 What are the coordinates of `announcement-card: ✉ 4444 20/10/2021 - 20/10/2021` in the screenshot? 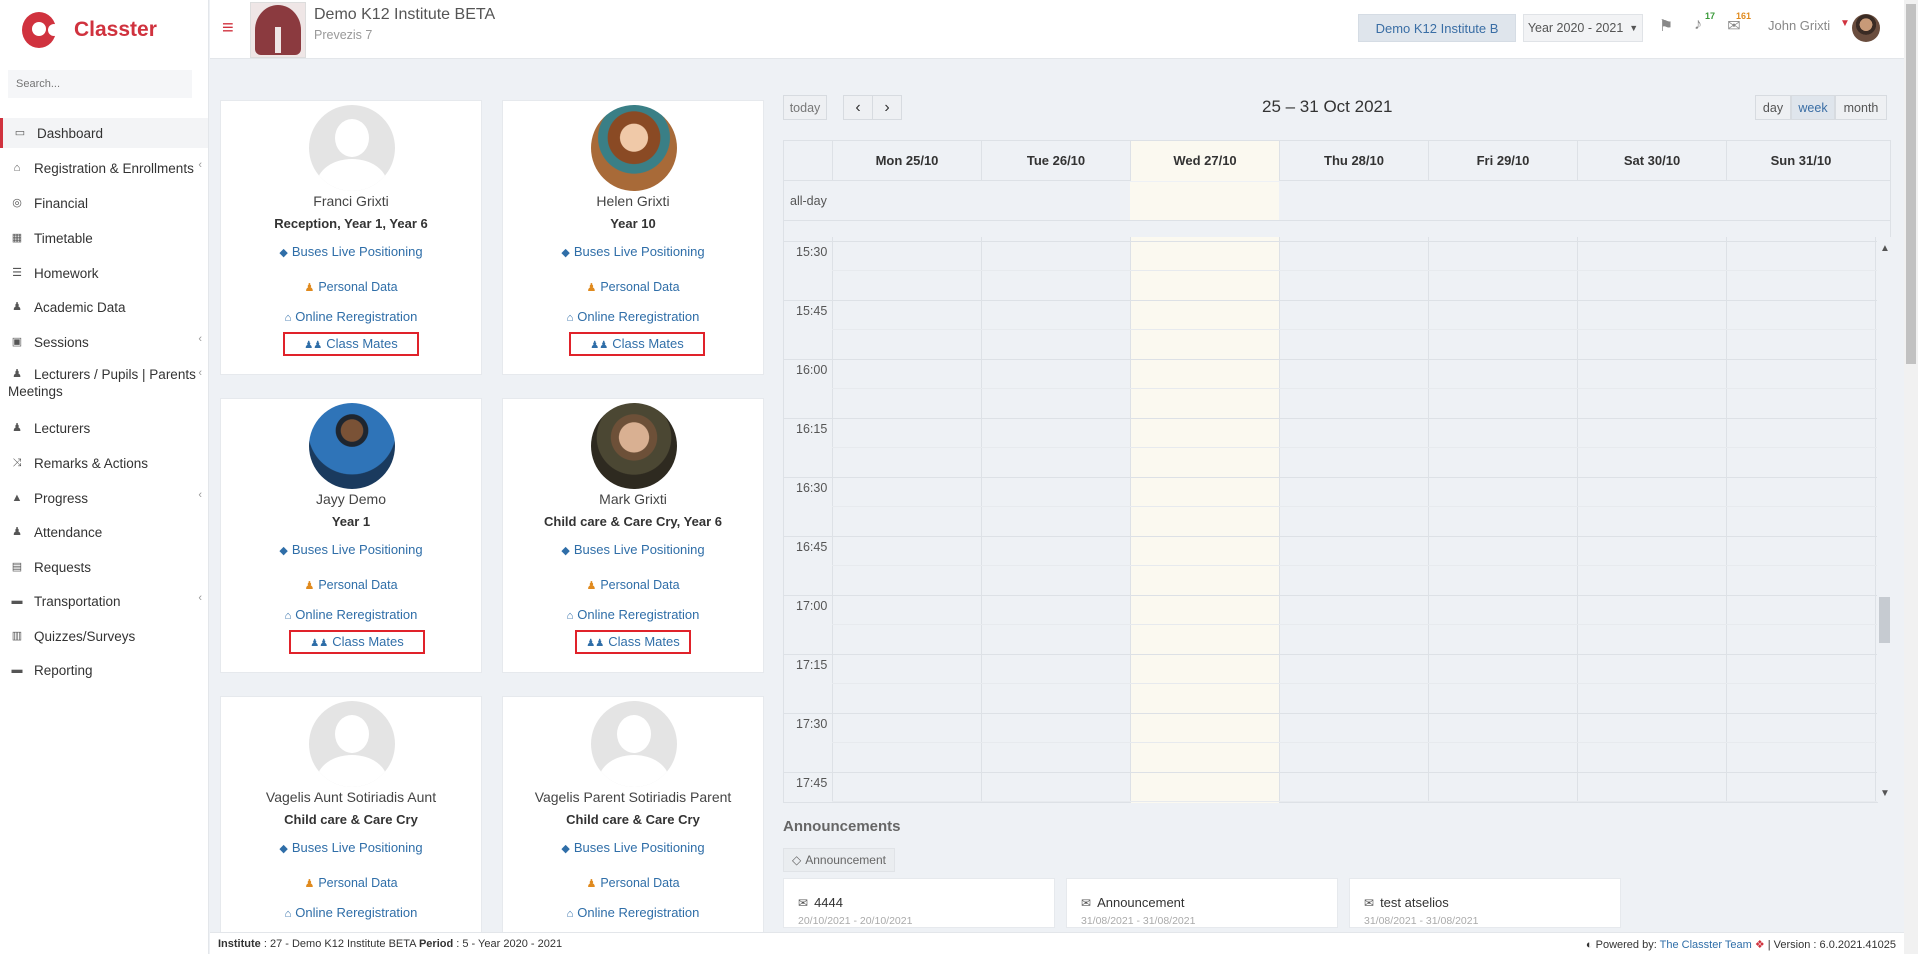 It's located at (919, 903).